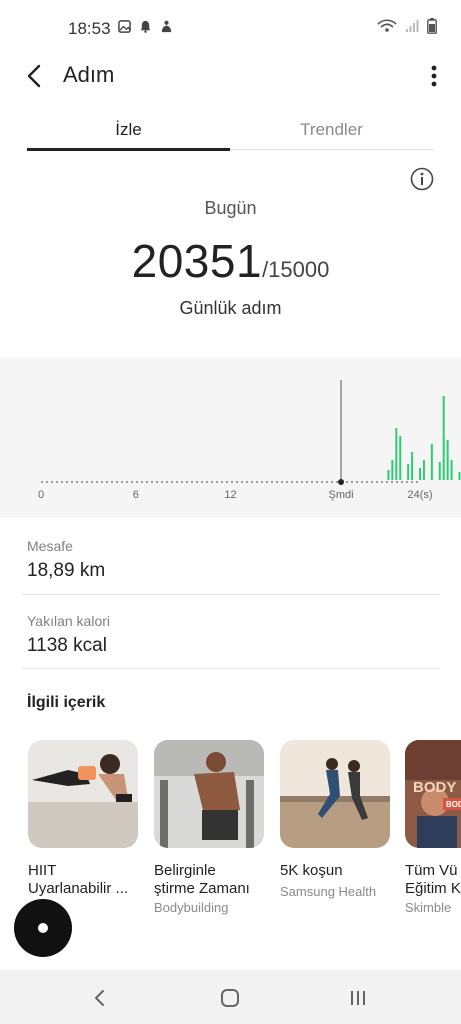  What do you see at coordinates (66, 570) in the screenshot?
I see `distance-value: 18,89 km` at bounding box center [66, 570].